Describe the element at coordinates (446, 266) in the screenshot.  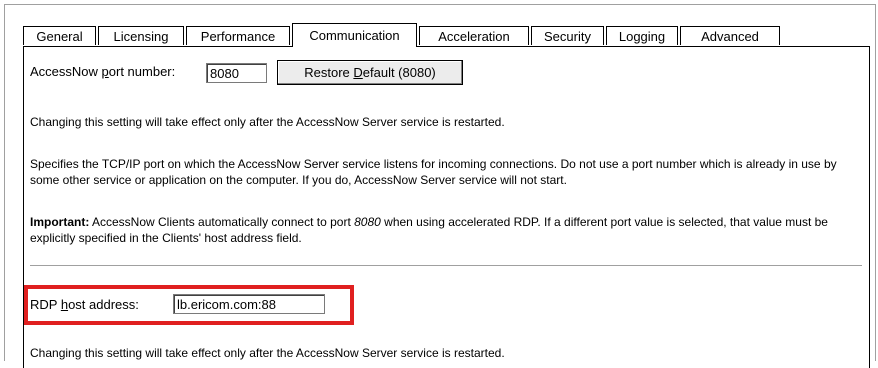
I see `section-divider` at that location.